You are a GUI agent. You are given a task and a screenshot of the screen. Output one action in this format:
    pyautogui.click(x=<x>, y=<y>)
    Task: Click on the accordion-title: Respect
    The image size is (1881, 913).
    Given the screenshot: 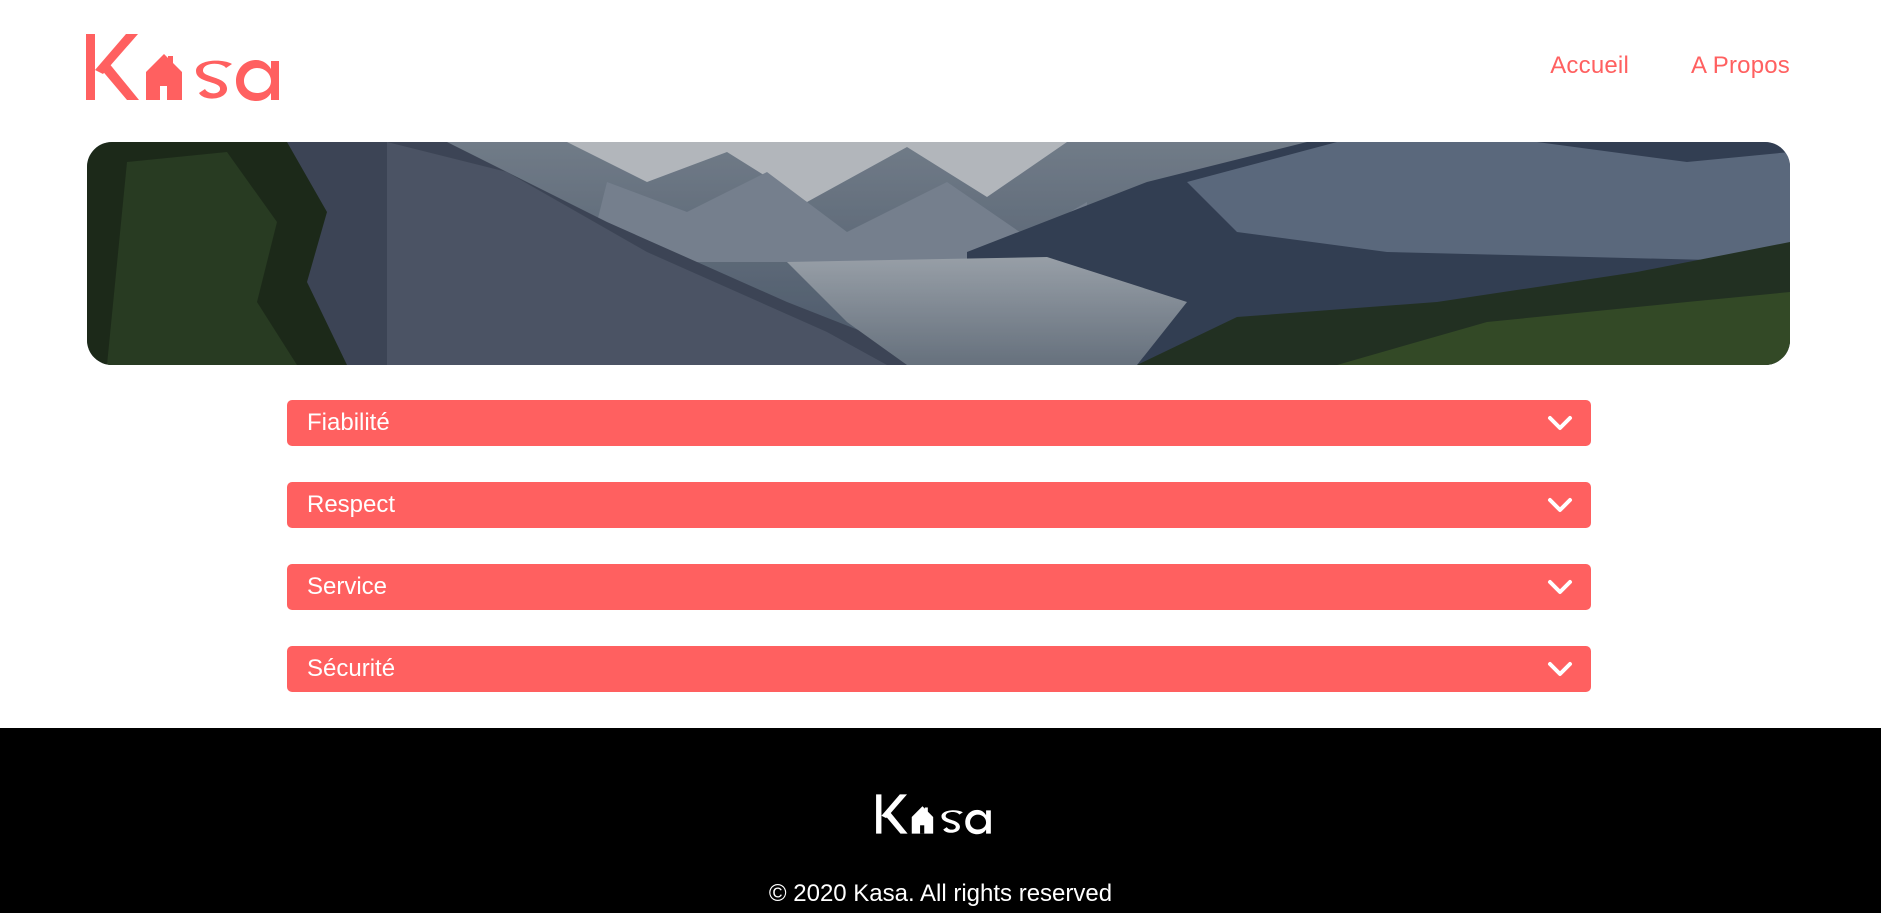 What is the action you would take?
    pyautogui.click(x=351, y=504)
    